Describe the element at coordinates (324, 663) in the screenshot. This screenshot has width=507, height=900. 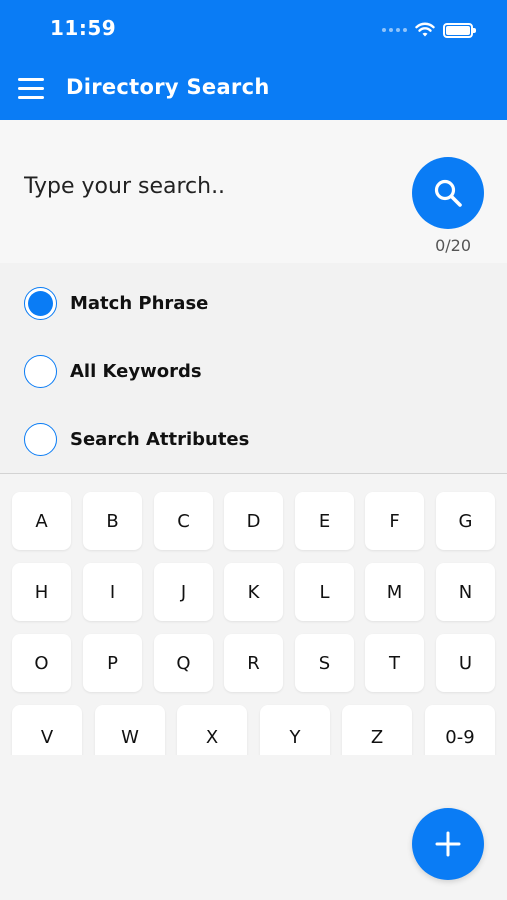
I see `letter-key: S` at that location.